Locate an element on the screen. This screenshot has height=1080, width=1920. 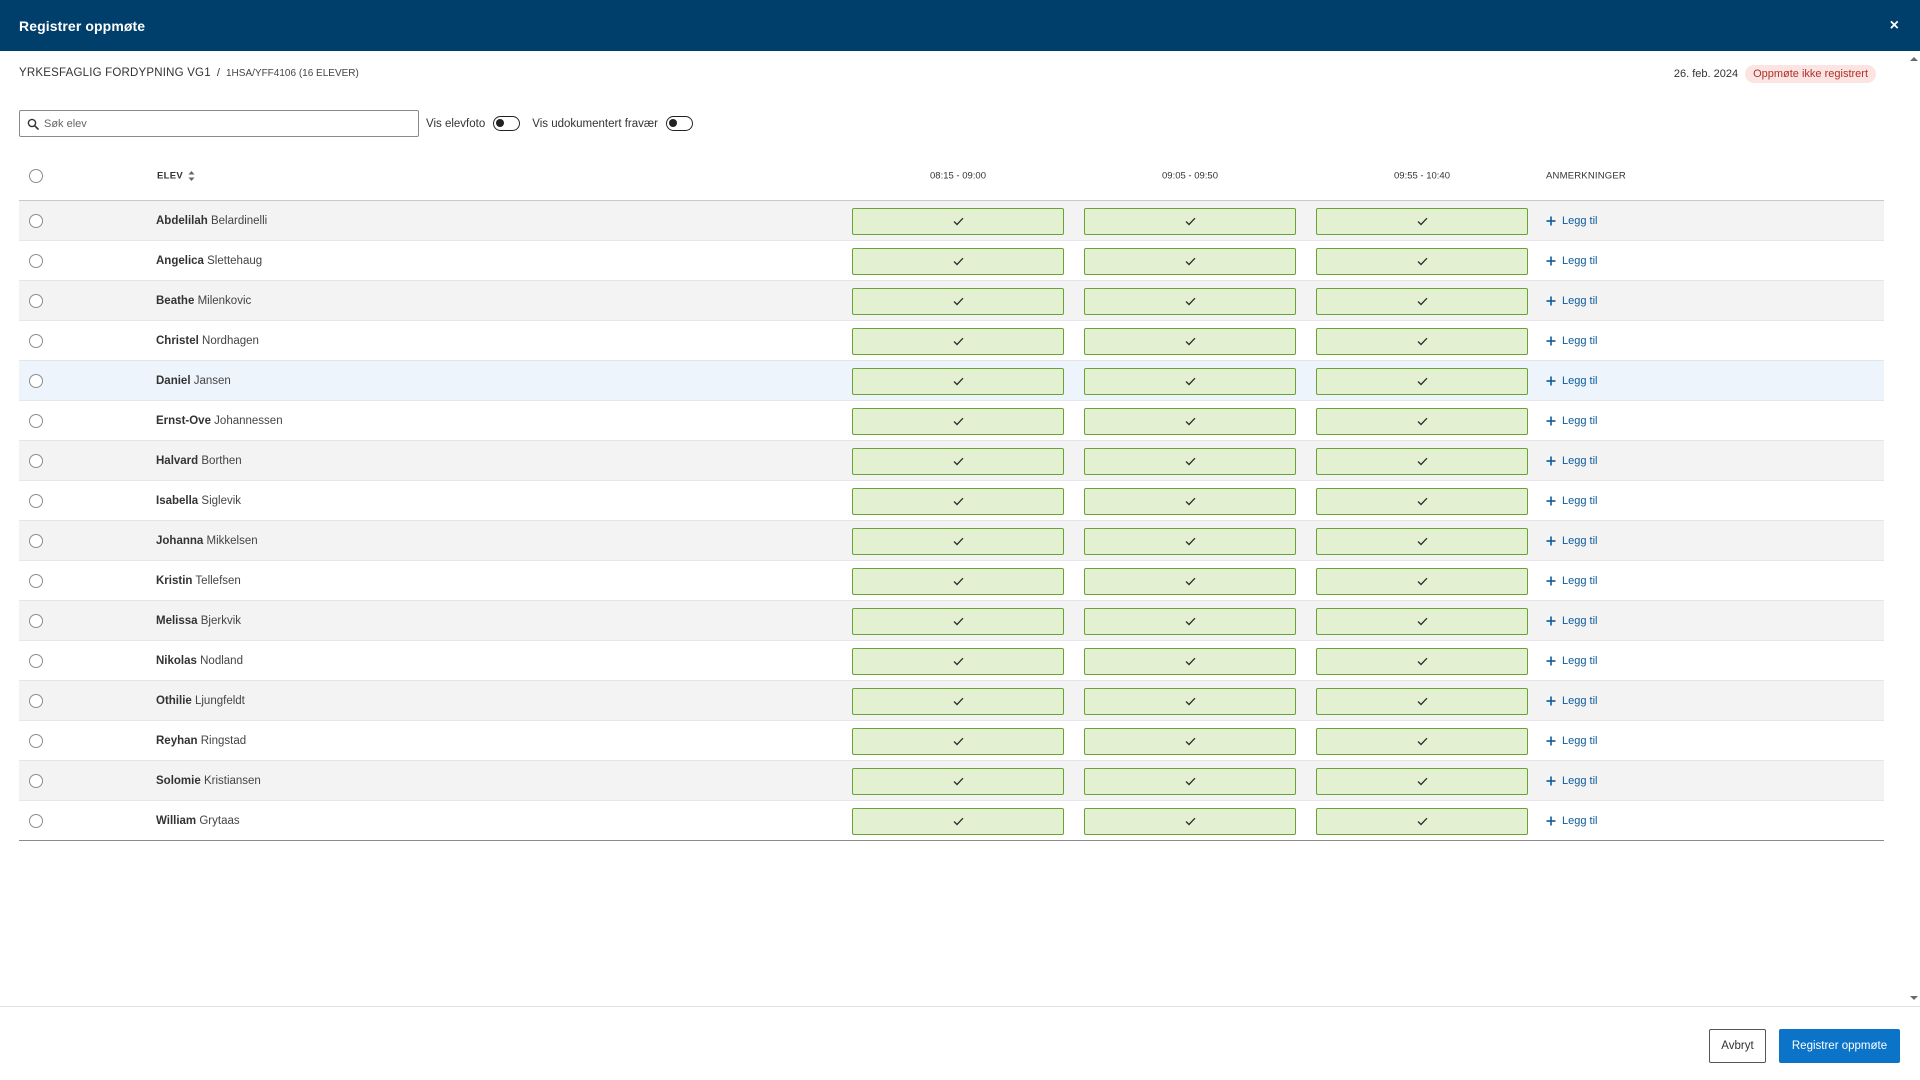
student-name: Beathe Milenkovic is located at coordinates (203, 301).